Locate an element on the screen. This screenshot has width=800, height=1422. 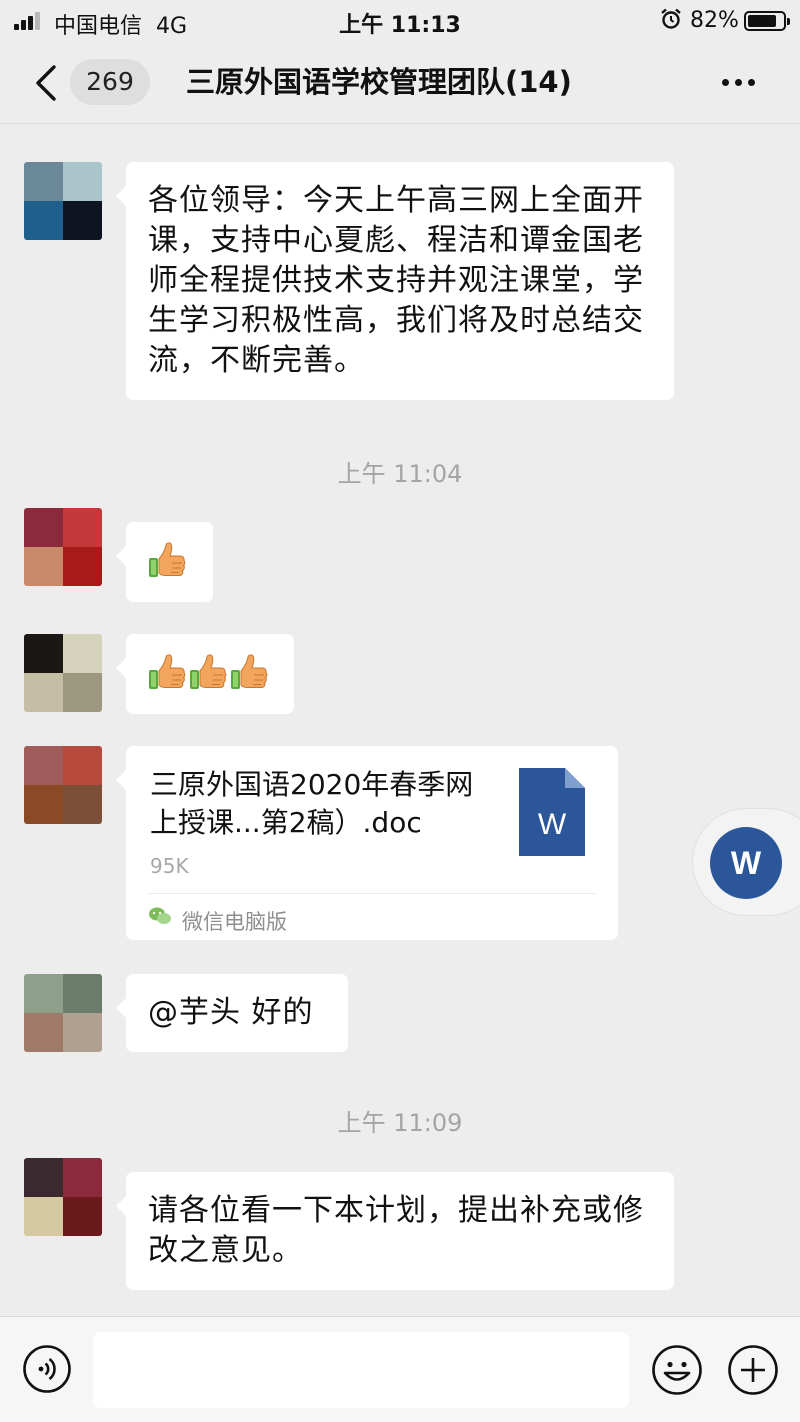
alarm-icon is located at coordinates (671, 18).